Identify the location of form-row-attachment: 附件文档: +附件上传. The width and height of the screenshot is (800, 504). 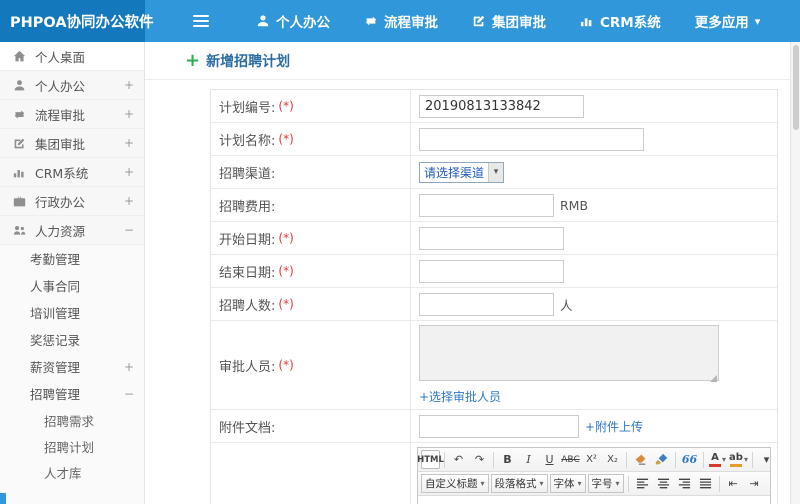
(494, 426).